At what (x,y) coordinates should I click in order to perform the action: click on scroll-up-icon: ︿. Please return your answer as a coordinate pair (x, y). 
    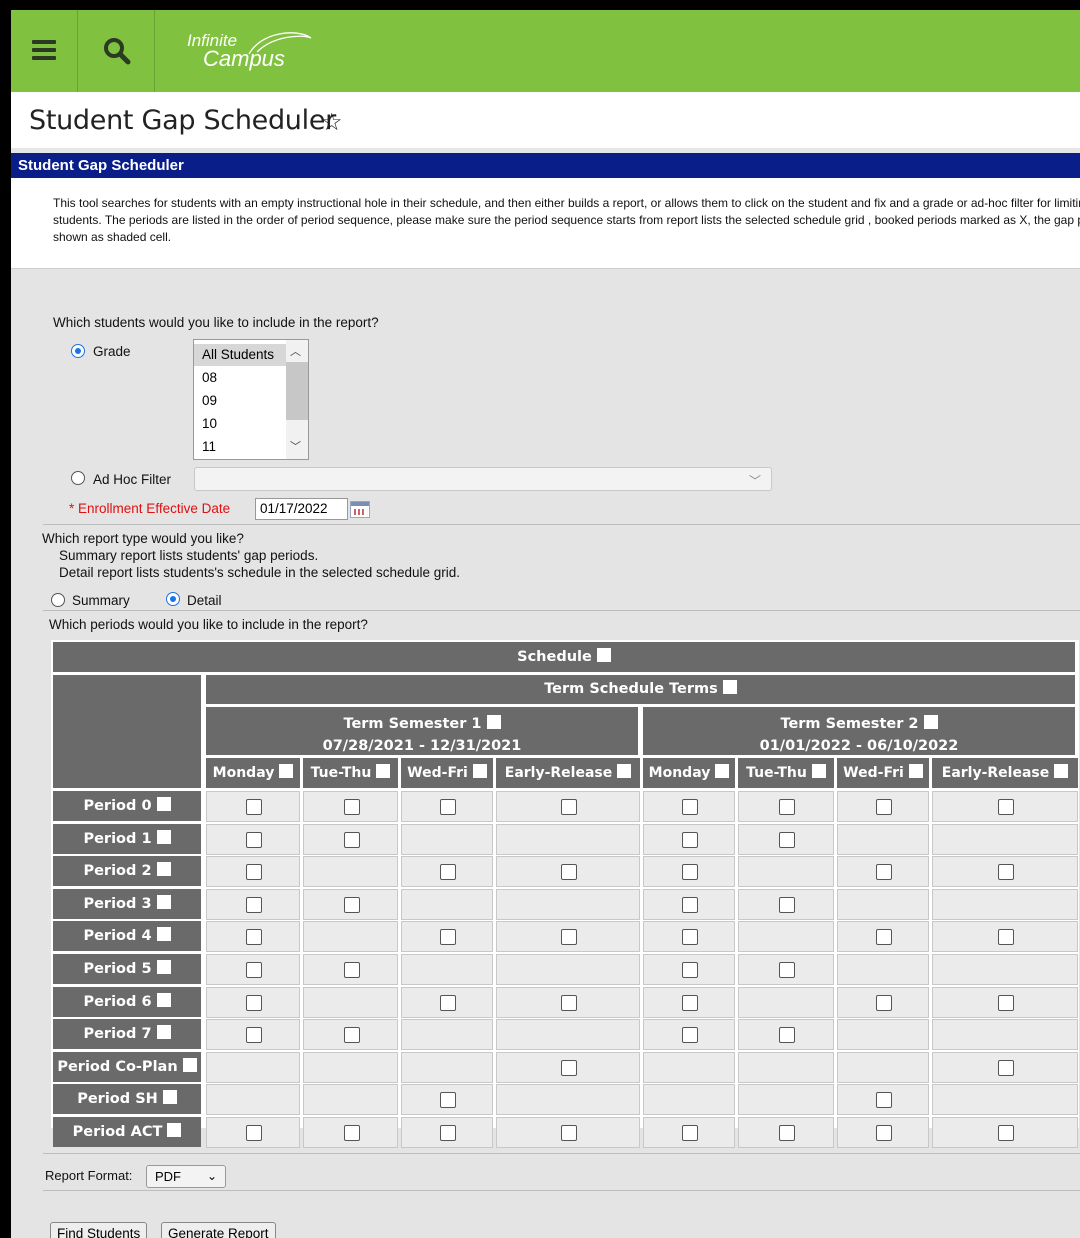
    Looking at the image, I should click on (295, 351).